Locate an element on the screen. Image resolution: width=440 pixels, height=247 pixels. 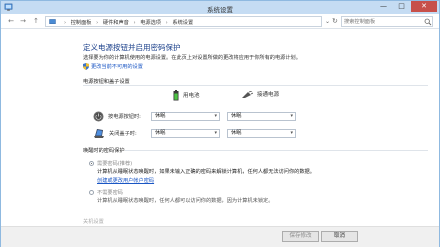
cancel-button: 取消 is located at coordinates (339, 236).